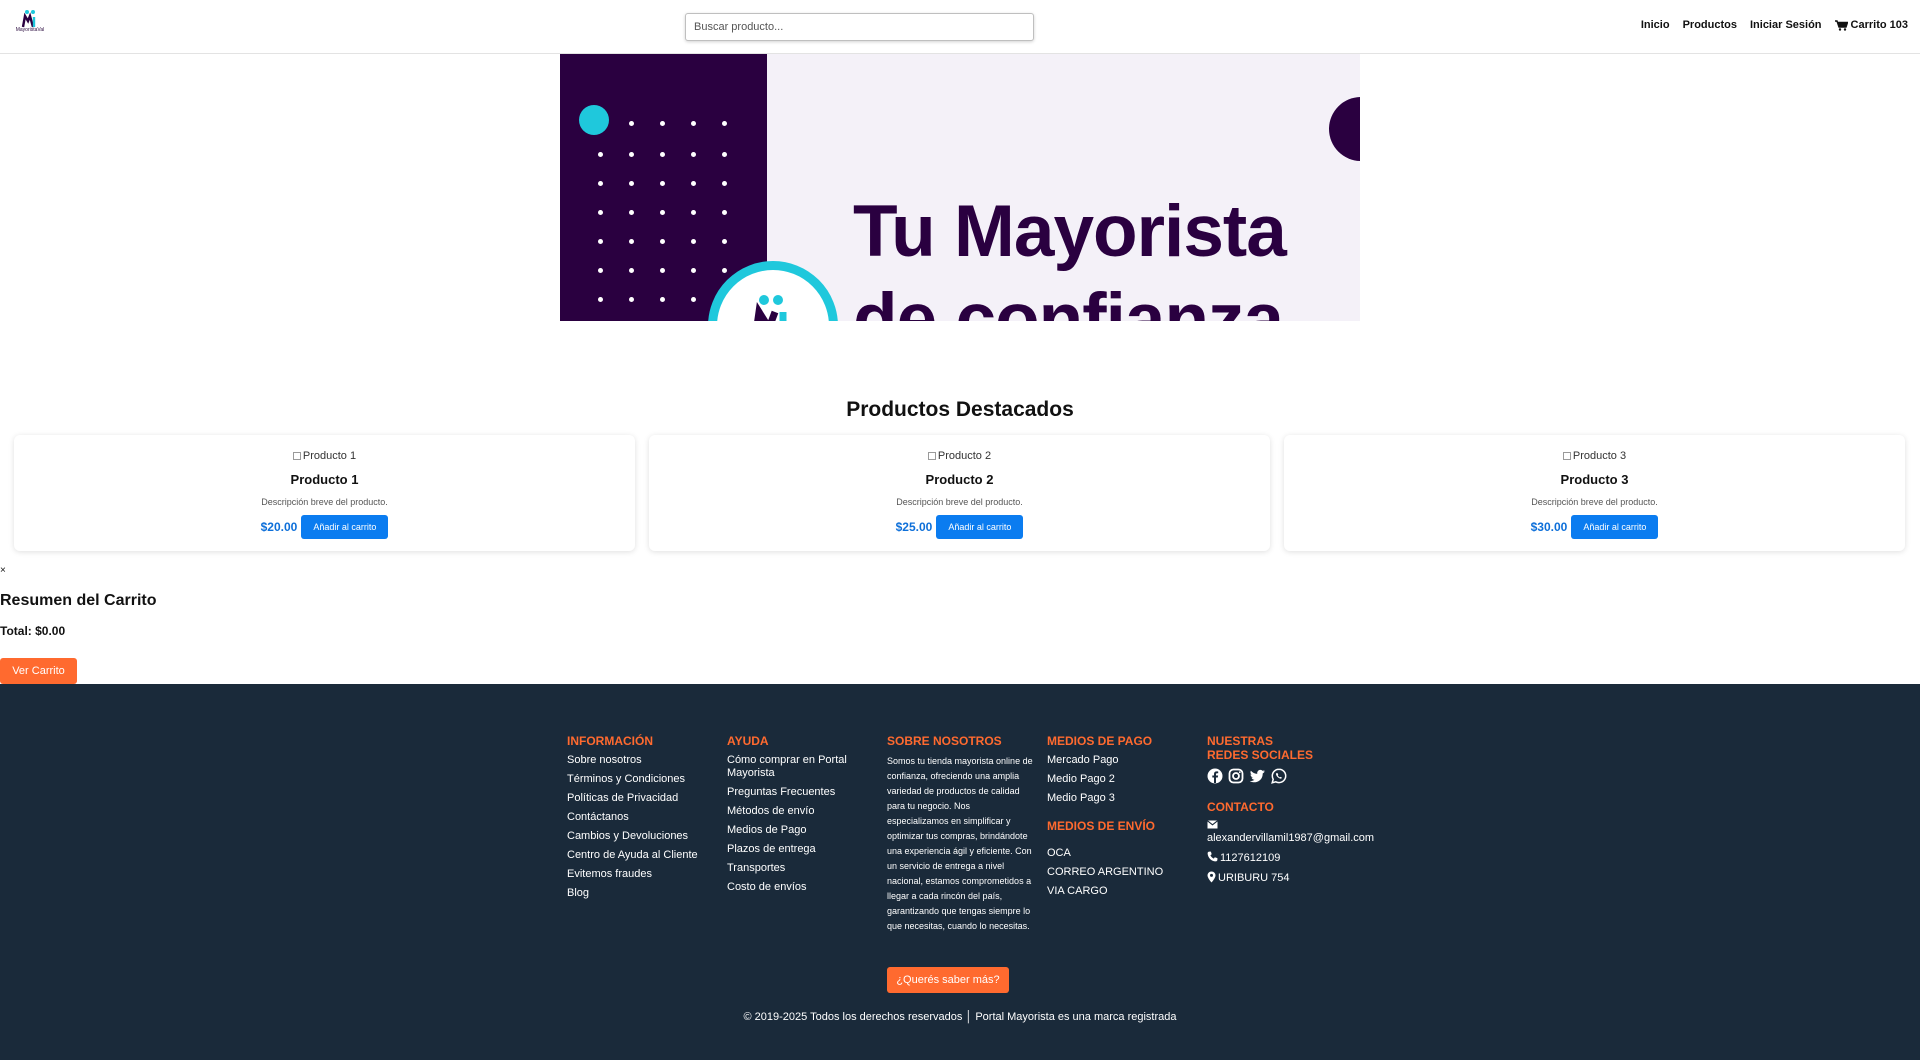  What do you see at coordinates (1594, 479) in the screenshot?
I see `product-name: Producto 3` at bounding box center [1594, 479].